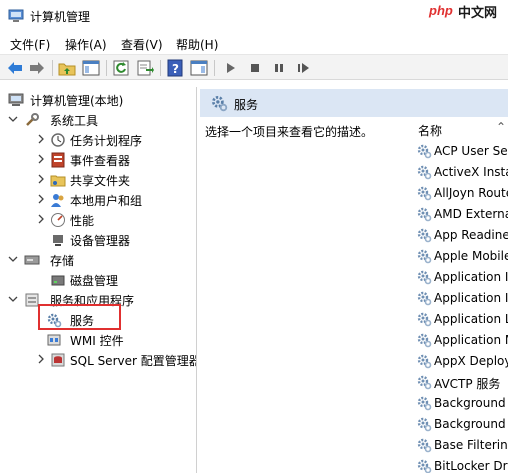 The width and height of the screenshot is (508, 473). Describe the element at coordinates (142, 44) in the screenshot. I see `menu-view: 查看(V)` at that location.